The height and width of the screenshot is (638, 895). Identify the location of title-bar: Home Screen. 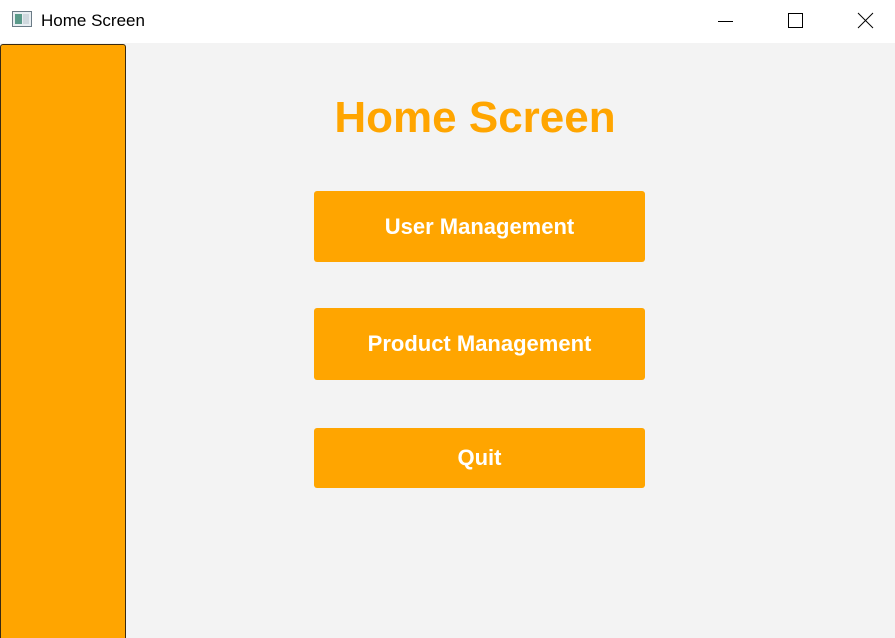
(447, 21).